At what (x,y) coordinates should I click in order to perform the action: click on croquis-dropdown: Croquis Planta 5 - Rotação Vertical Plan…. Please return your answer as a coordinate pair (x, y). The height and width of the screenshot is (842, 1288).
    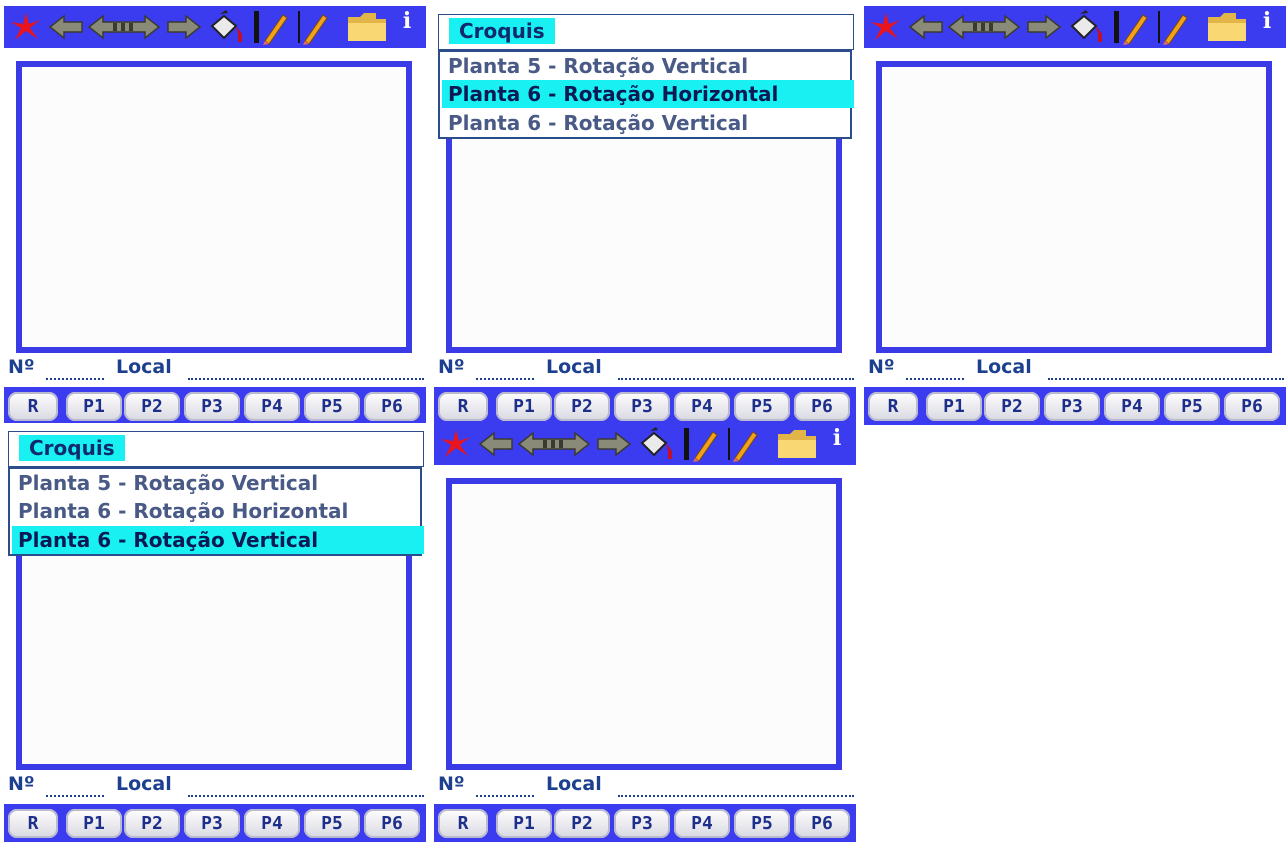
    Looking at the image, I should click on (215, 491).